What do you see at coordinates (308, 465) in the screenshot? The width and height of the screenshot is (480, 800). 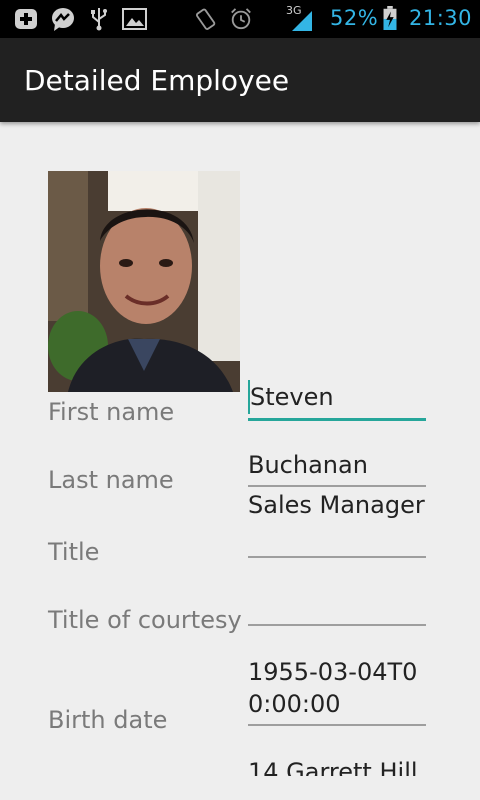 I see `last-name-value: Buchanan` at bounding box center [308, 465].